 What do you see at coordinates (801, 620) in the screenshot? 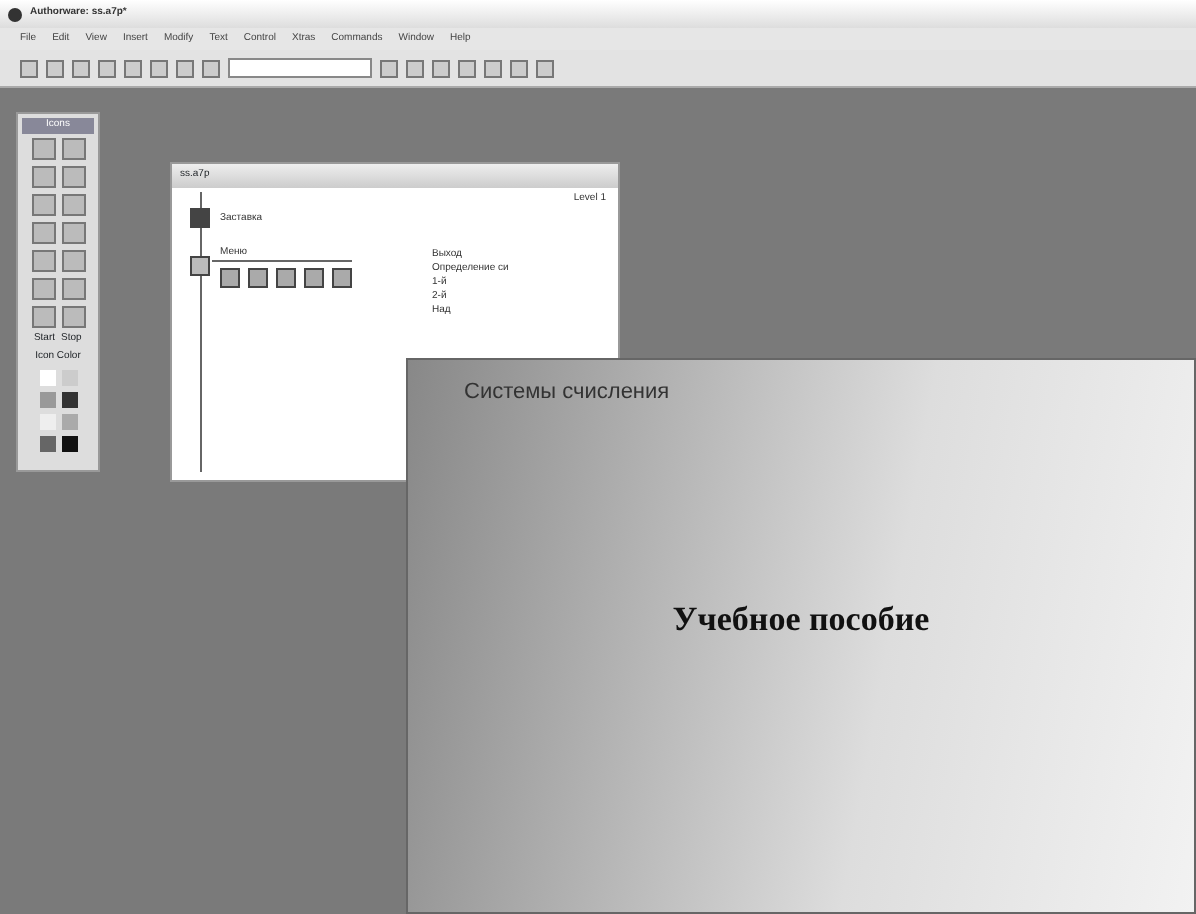
I see `slide-title: Учебное пособие` at bounding box center [801, 620].